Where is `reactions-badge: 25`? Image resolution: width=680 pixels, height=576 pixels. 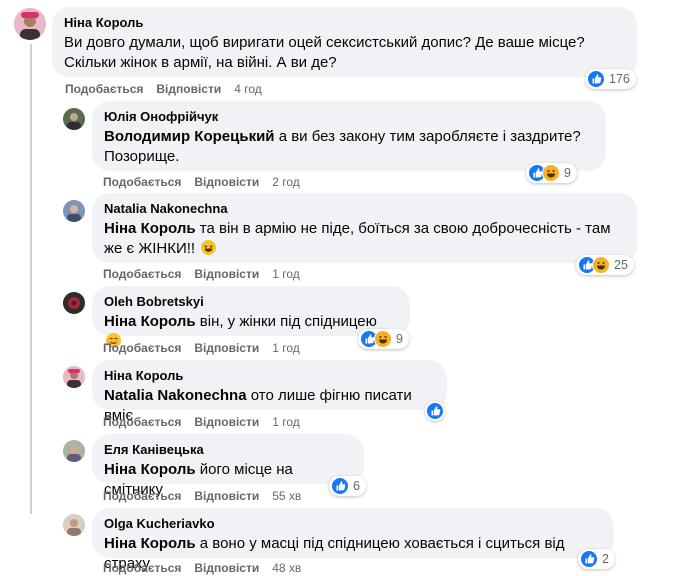
reactions-badge: 25 is located at coordinates (605, 265).